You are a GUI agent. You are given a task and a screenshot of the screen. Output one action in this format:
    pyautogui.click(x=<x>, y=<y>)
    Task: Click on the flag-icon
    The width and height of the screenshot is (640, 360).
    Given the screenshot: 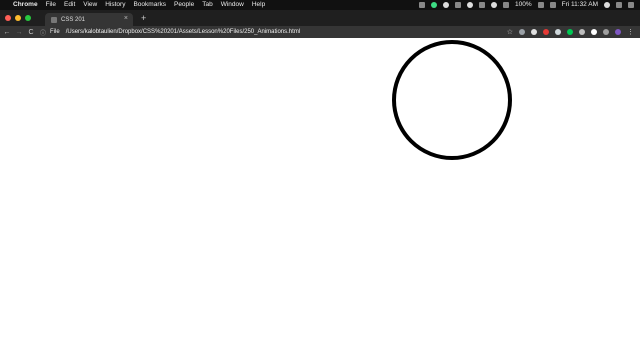 What is the action you would take?
    pyautogui.click(x=552, y=5)
    